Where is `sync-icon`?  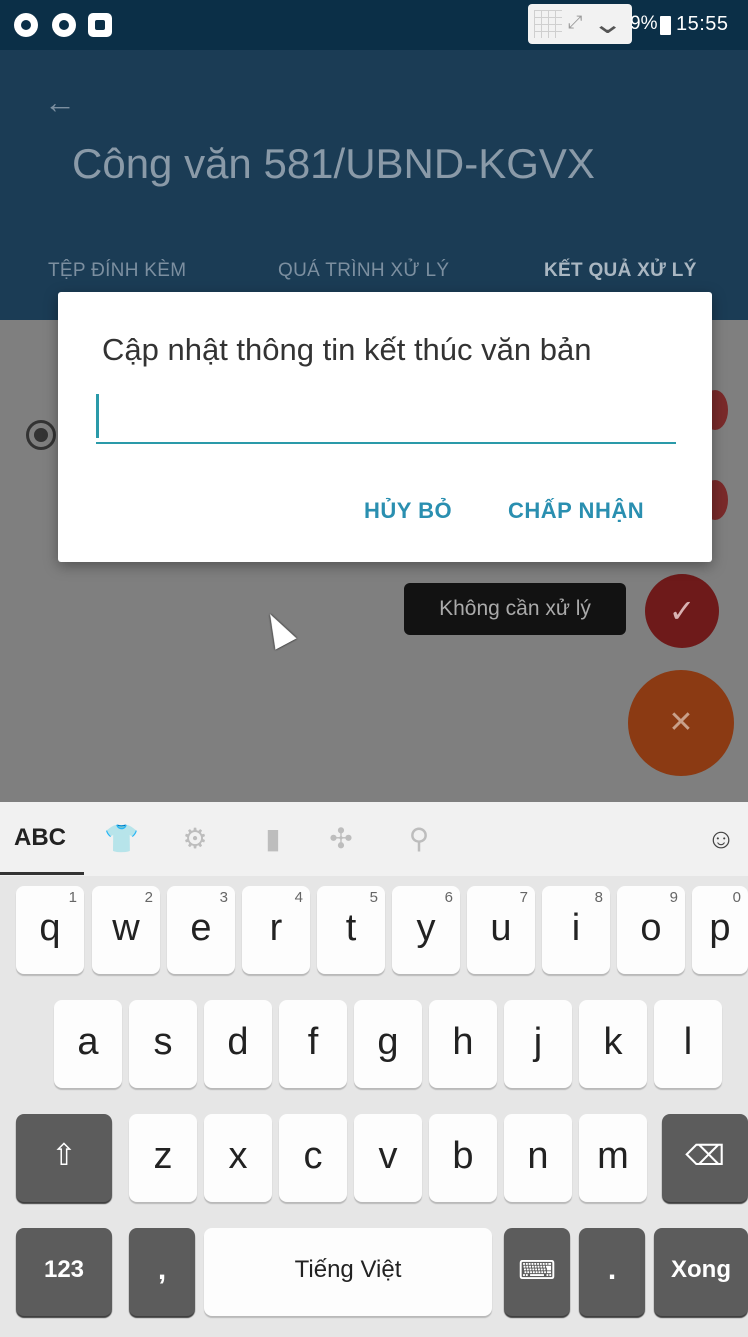
sync-icon is located at coordinates (100, 25).